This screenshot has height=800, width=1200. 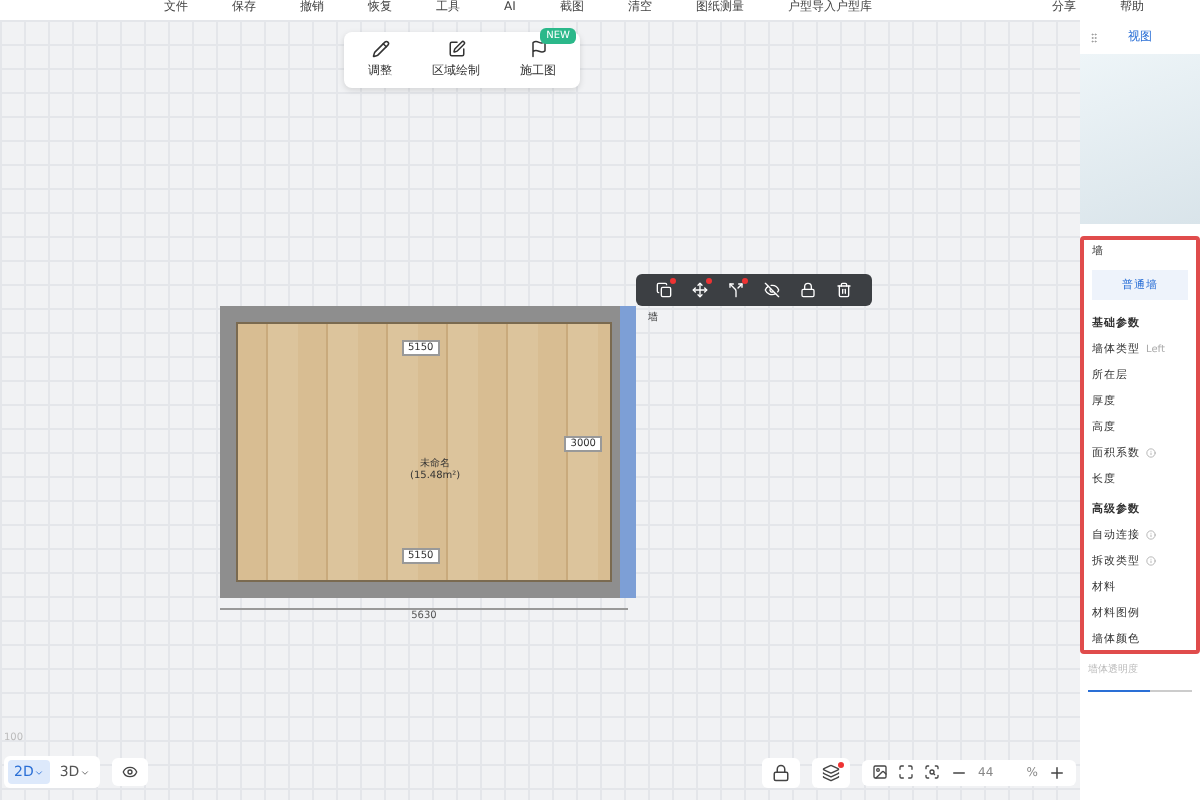 I want to click on eye-button, so click(x=129, y=772).